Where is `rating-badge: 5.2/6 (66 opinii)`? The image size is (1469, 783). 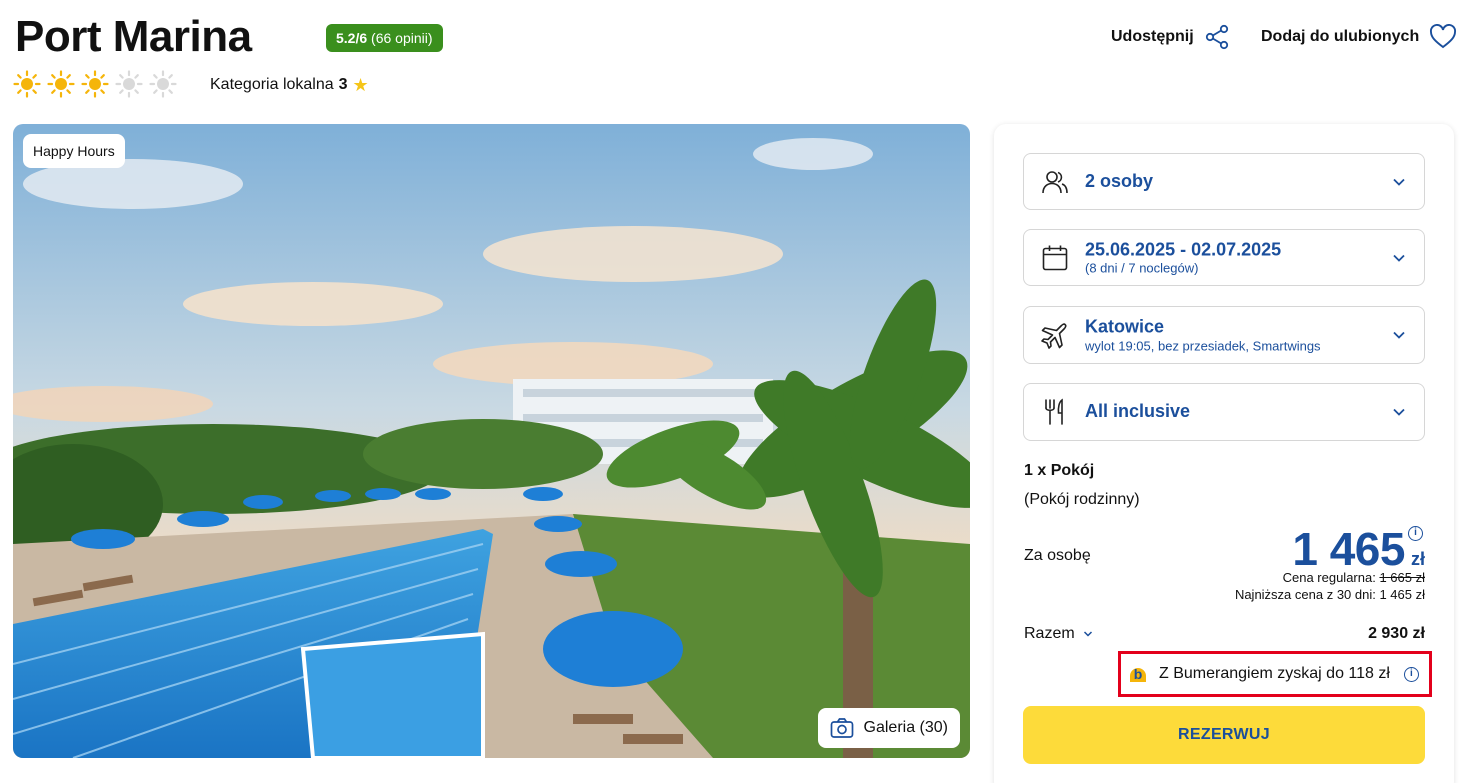 rating-badge: 5.2/6 (66 opinii) is located at coordinates (384, 38).